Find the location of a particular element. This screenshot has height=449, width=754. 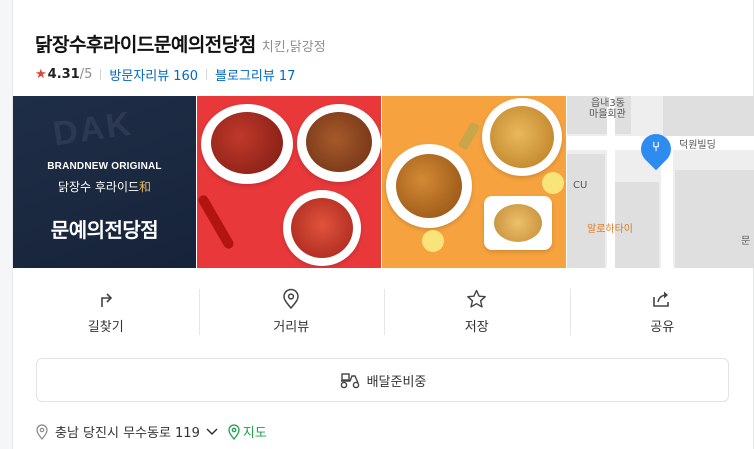

chicken-balls-image is located at coordinates (518, 223).